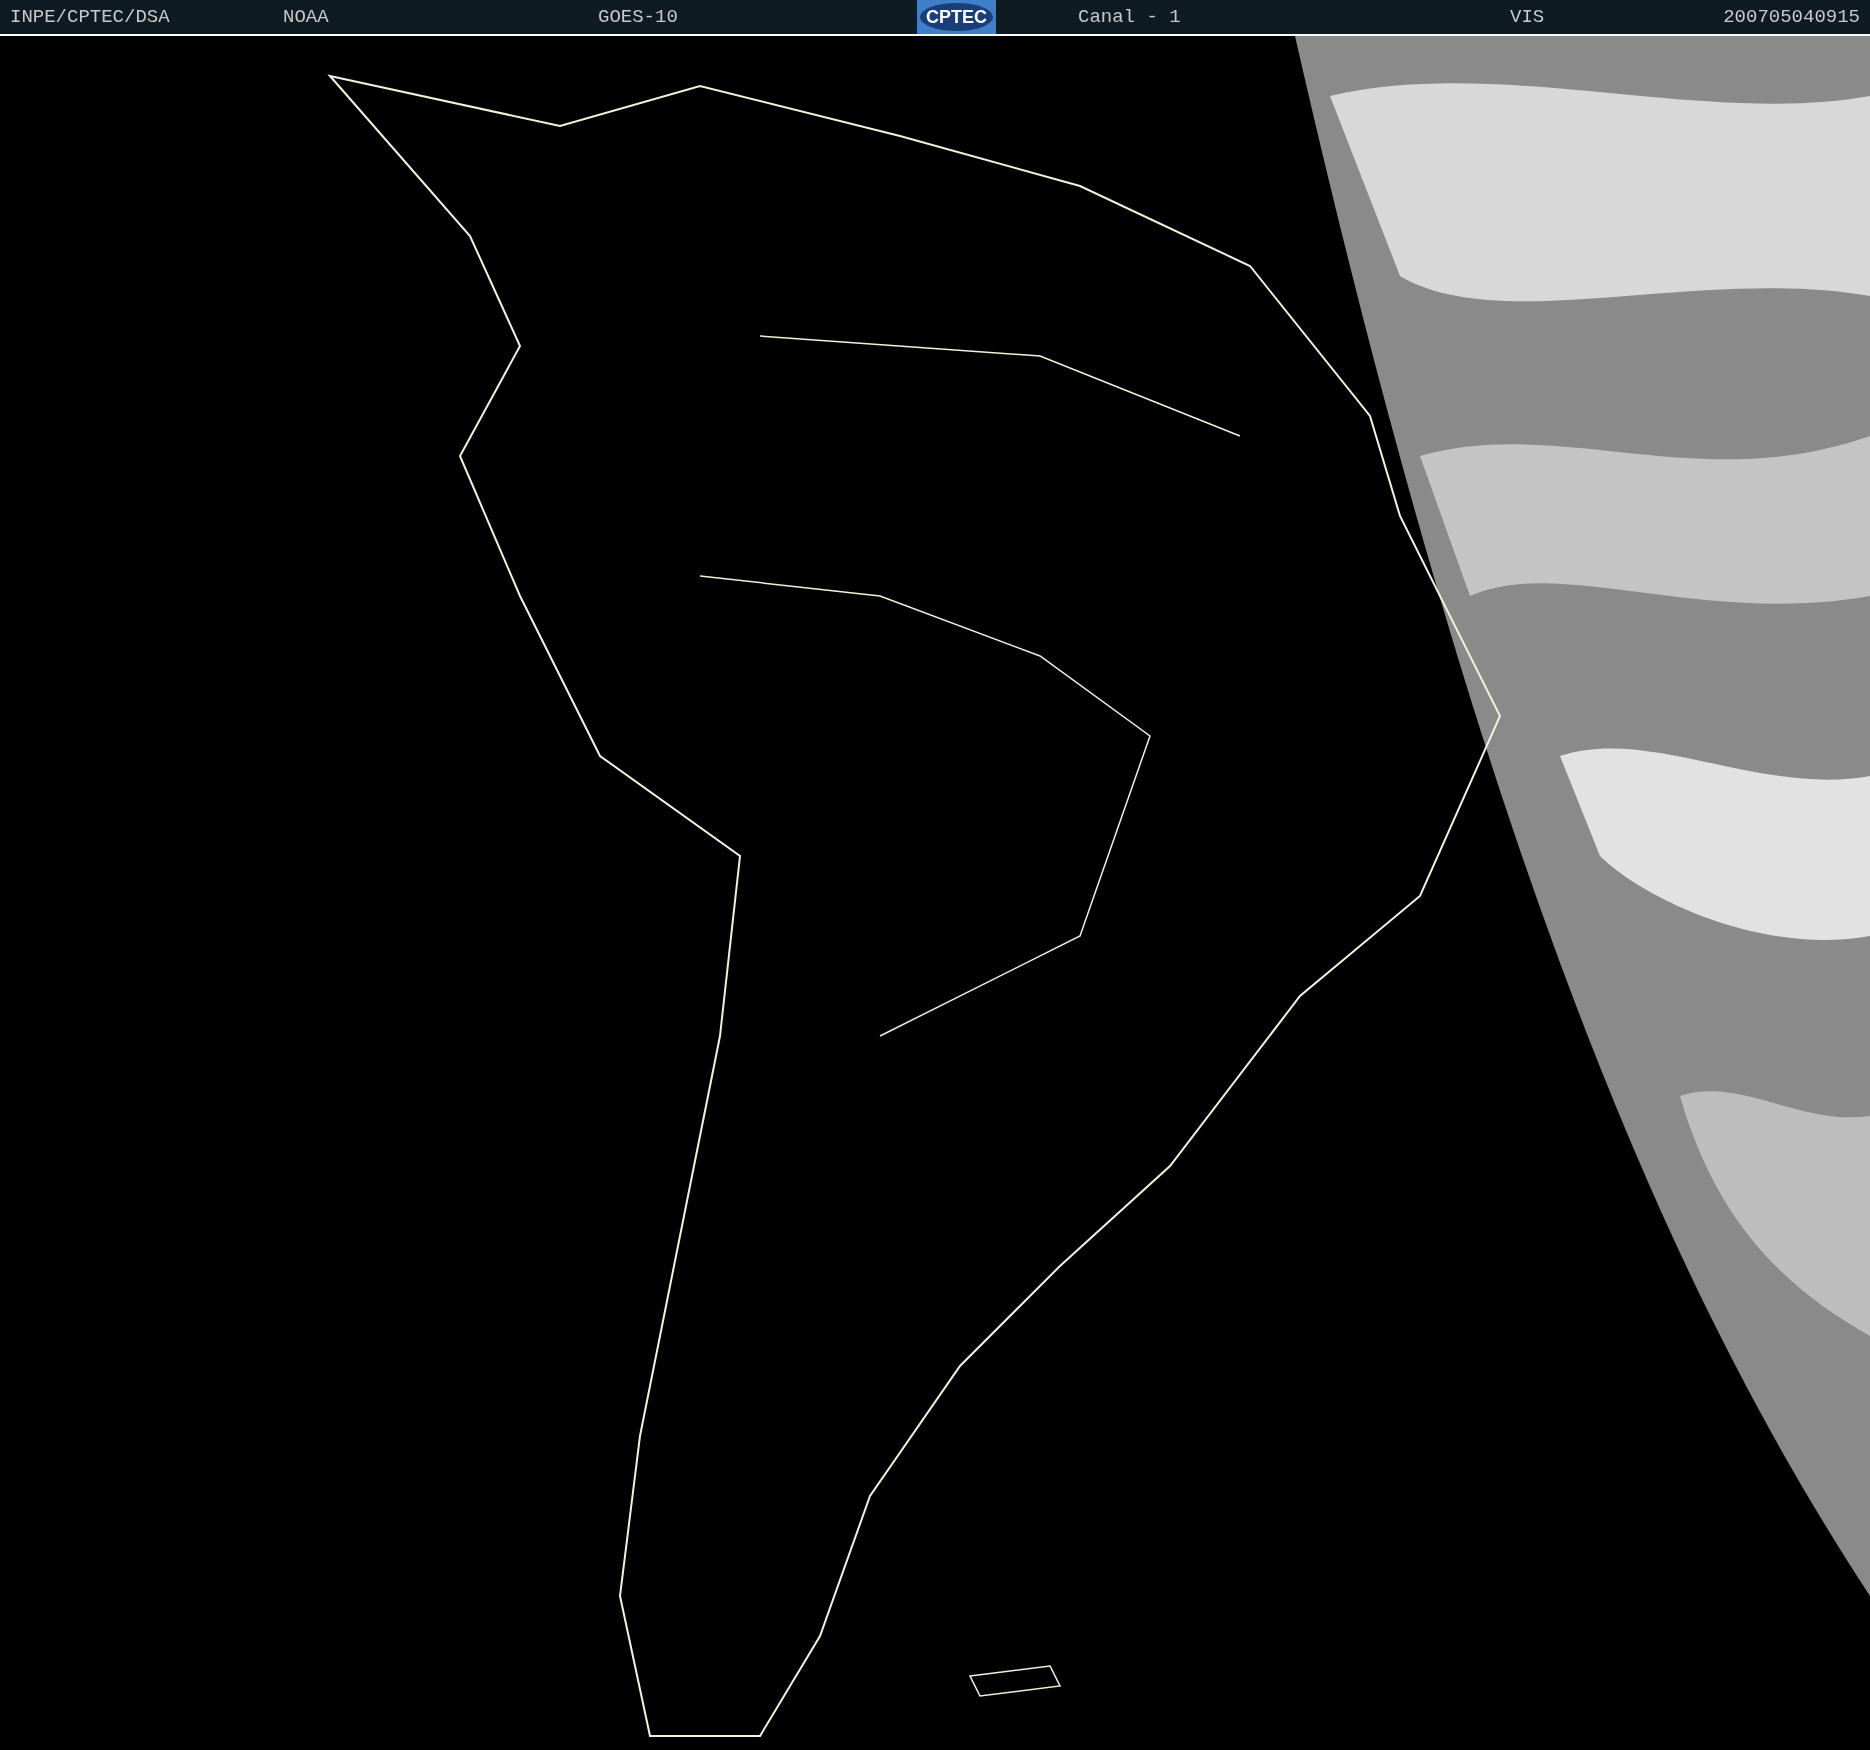 The width and height of the screenshot is (1870, 1750). Describe the element at coordinates (1527, 16) in the screenshot. I see `band-label: VIS` at that location.